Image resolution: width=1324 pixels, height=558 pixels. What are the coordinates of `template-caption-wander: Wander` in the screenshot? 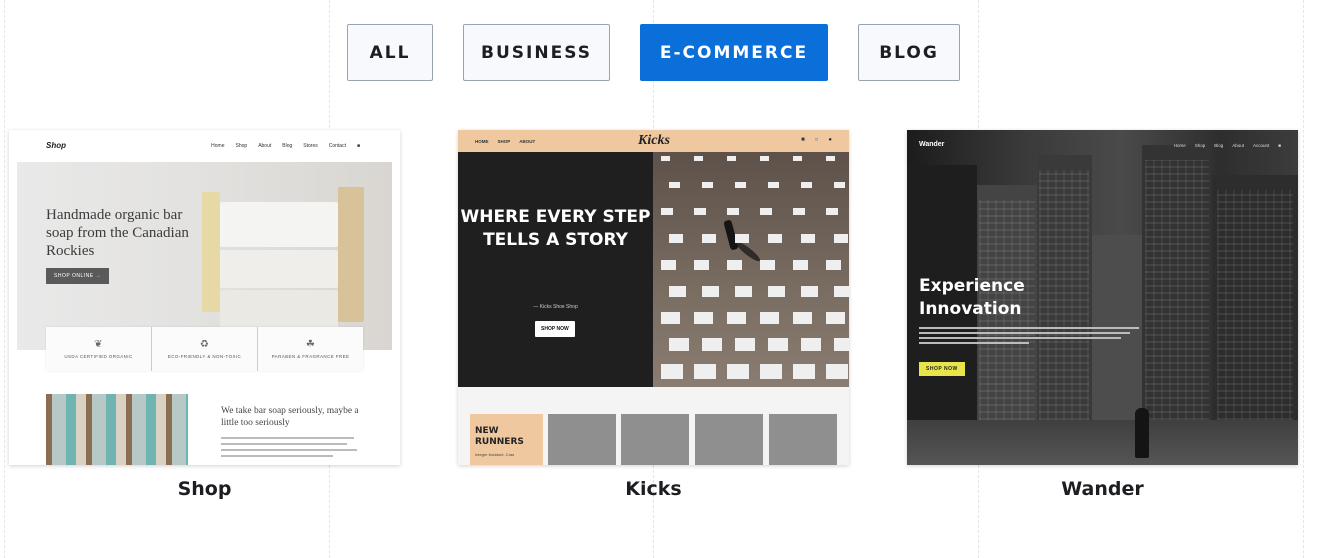 It's located at (1102, 489).